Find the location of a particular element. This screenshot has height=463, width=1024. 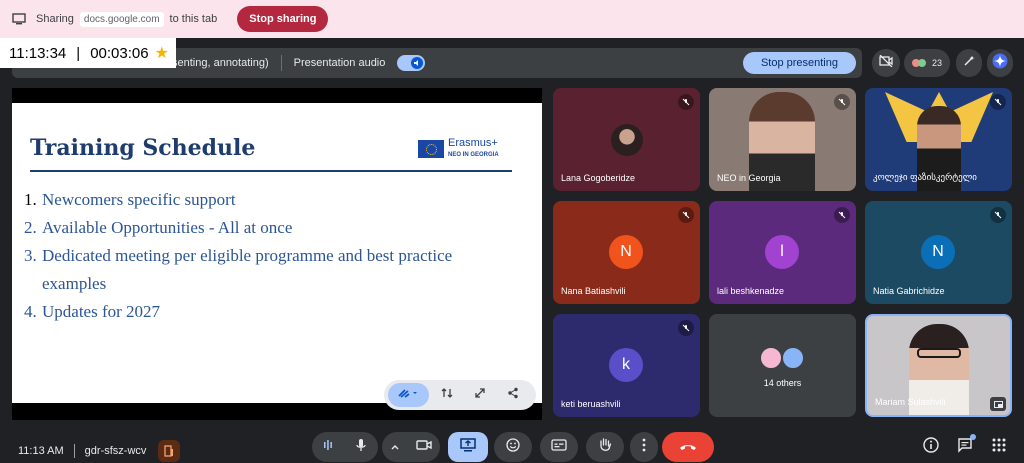

share-icon is located at coordinates (513, 395).